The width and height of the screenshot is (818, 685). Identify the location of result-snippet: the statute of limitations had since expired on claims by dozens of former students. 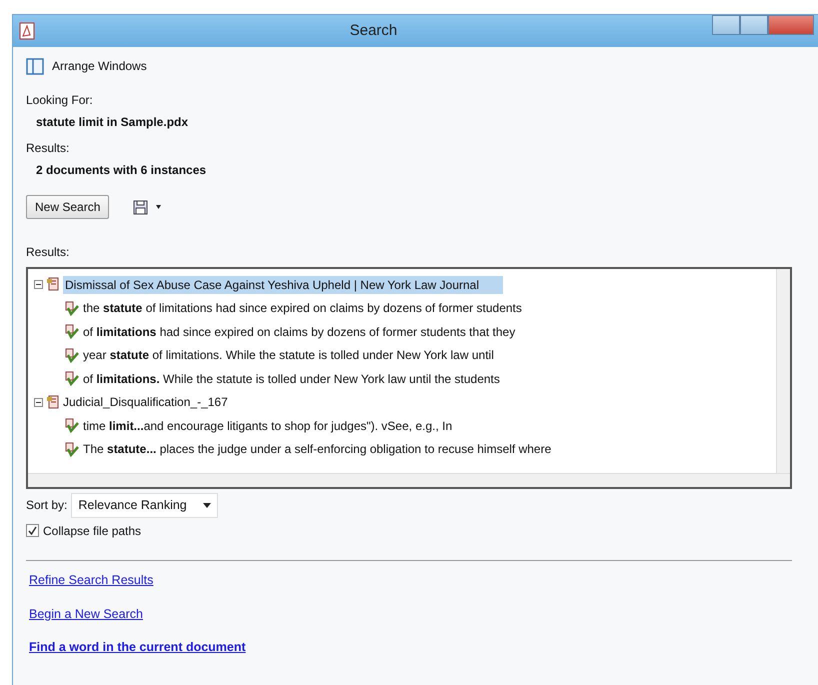
(302, 308).